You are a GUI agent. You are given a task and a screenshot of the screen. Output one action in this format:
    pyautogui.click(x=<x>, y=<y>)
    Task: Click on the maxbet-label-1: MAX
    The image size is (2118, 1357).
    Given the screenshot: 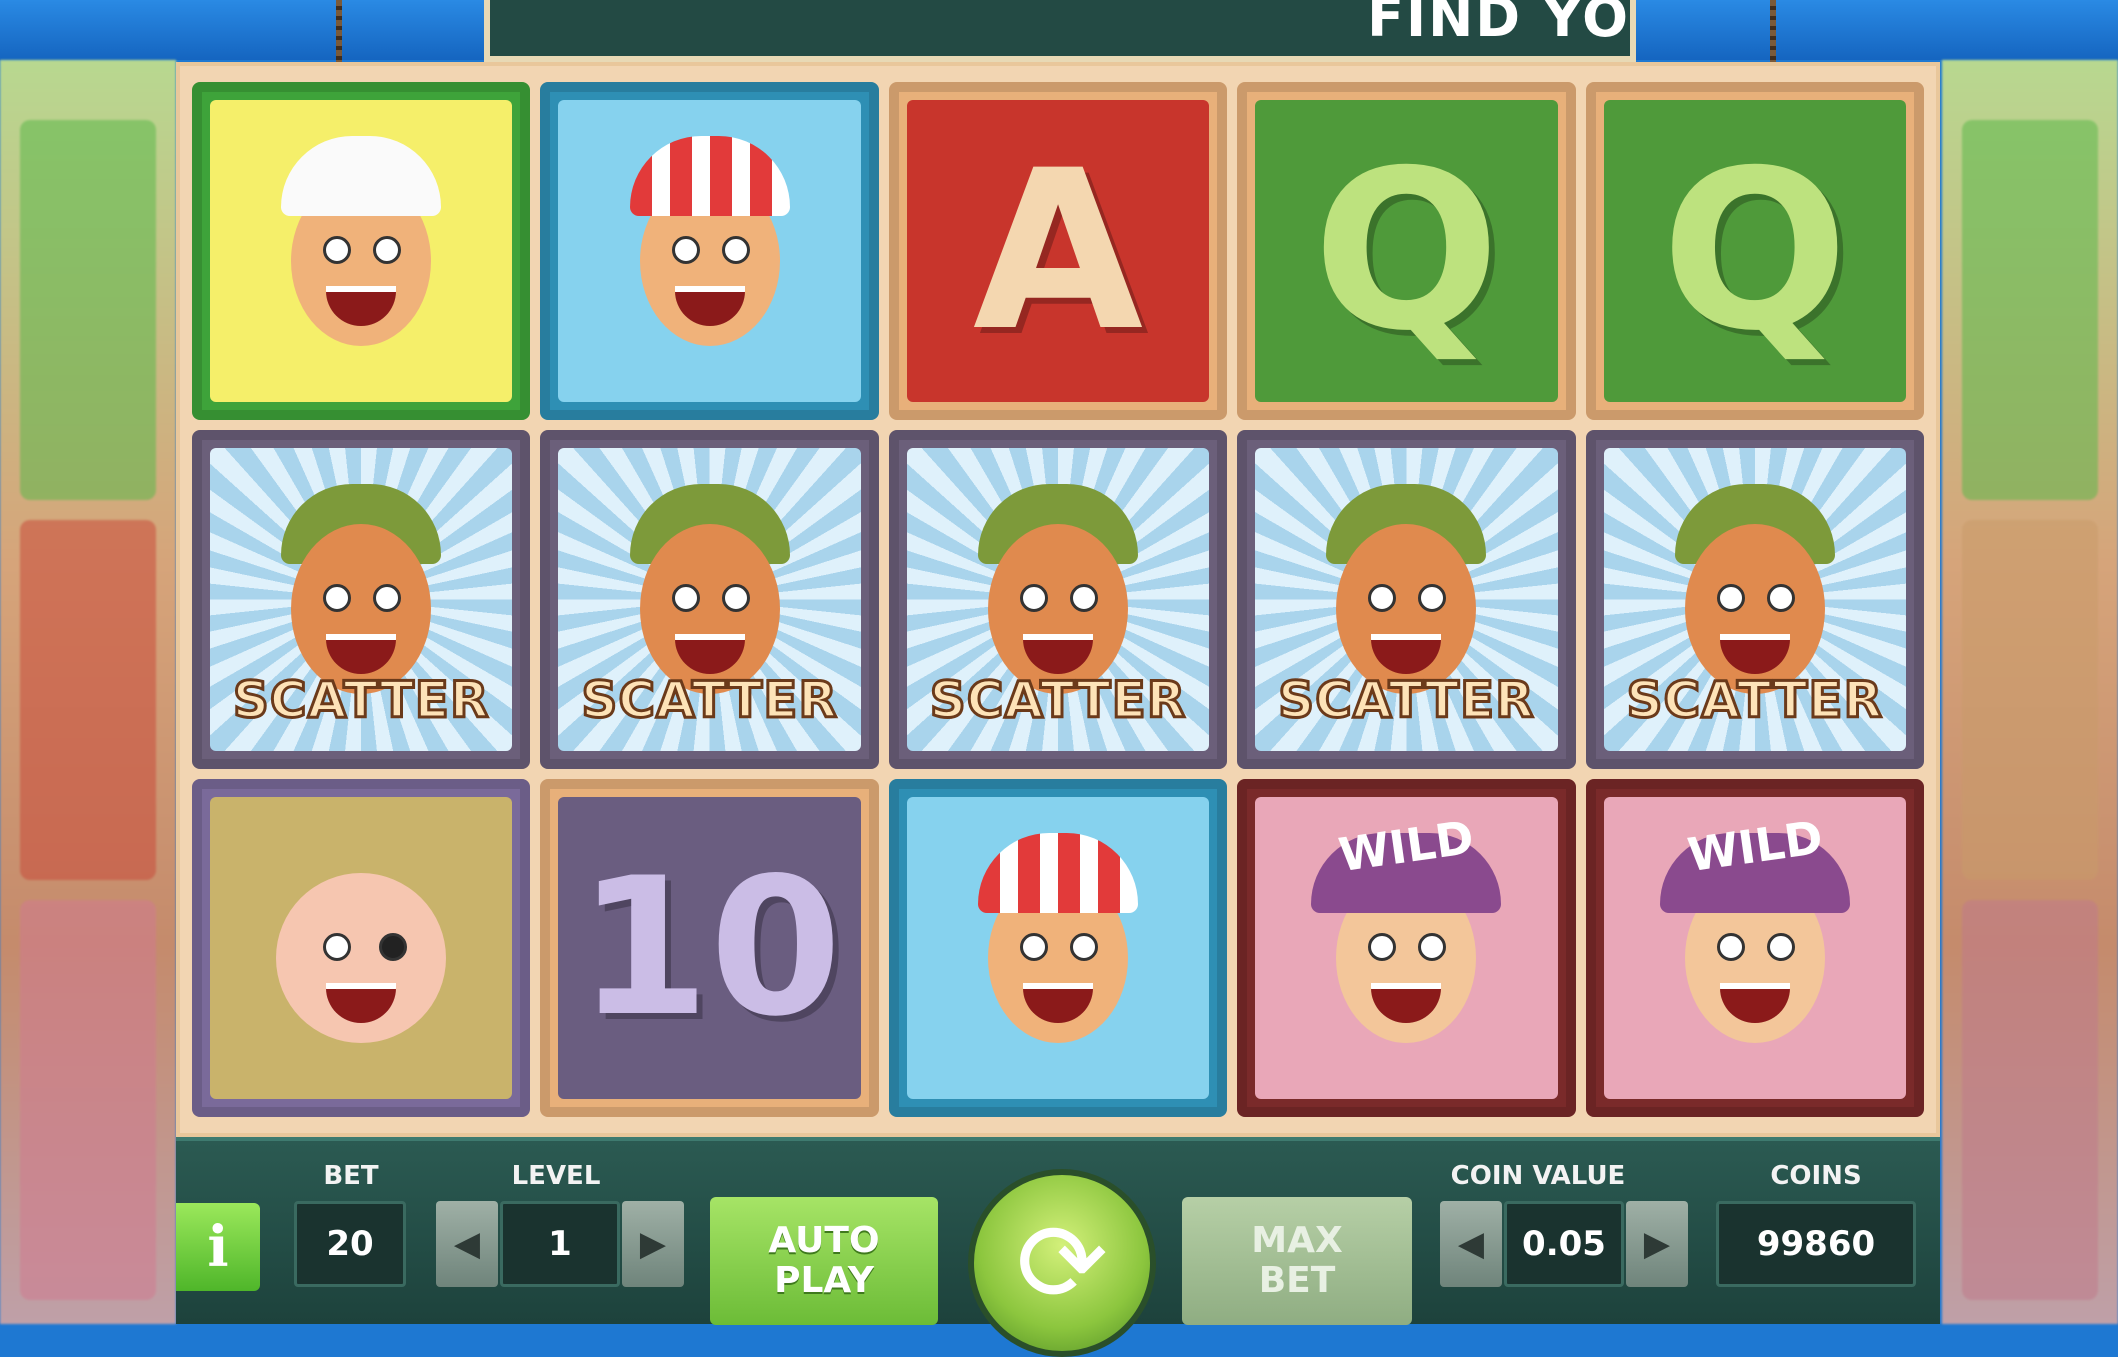 What is the action you would take?
    pyautogui.click(x=1297, y=1240)
    